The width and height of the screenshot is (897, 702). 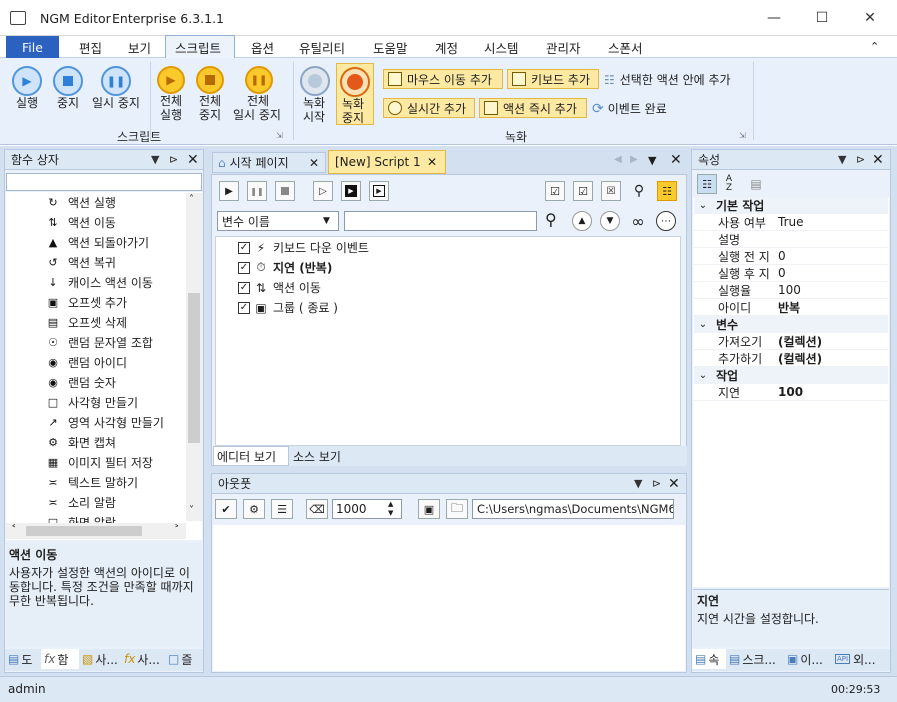 What do you see at coordinates (90, 47) in the screenshot?
I see `menu-edit: 편집` at bounding box center [90, 47].